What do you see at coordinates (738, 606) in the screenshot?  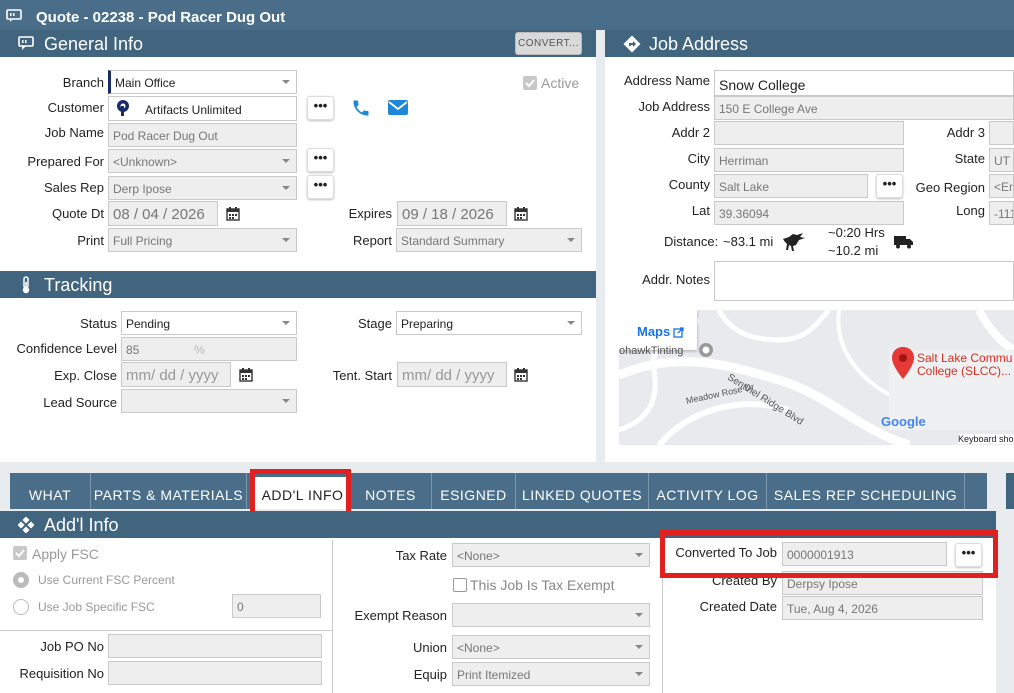 I see `created-date-label: Created Date` at bounding box center [738, 606].